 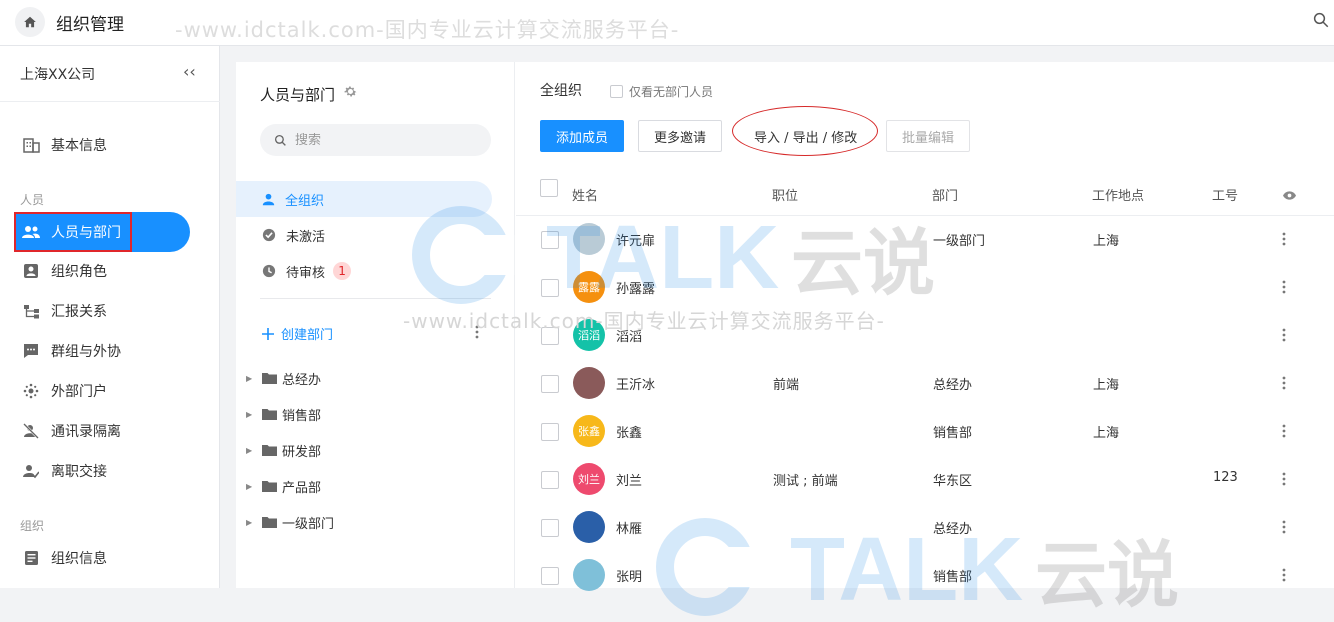 What do you see at coordinates (636, 385) in the screenshot?
I see `cell-name: 王沂冰` at bounding box center [636, 385].